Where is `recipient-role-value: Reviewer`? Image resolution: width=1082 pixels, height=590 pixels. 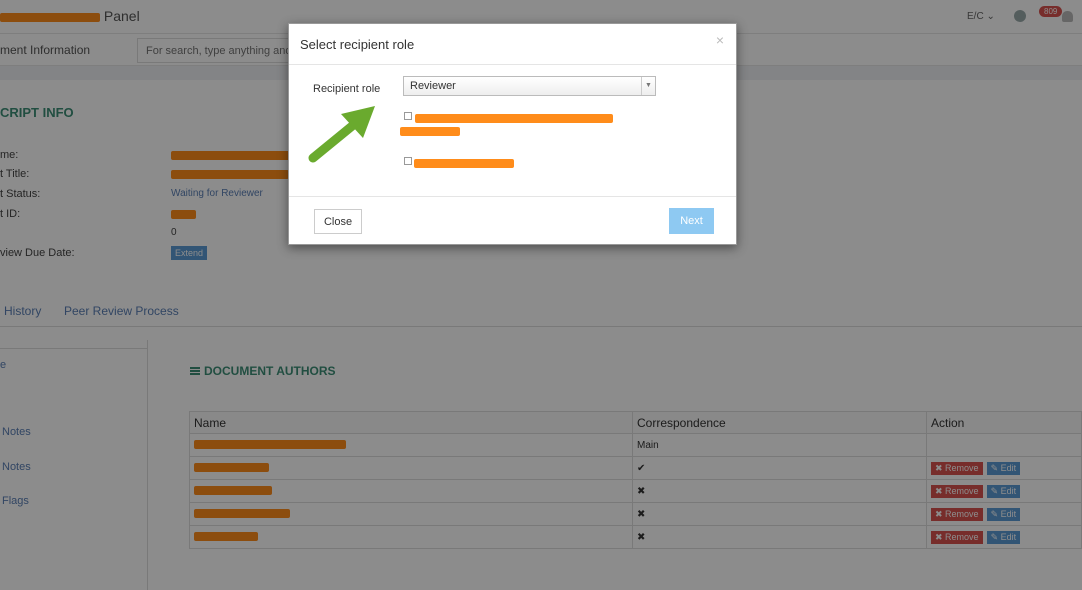
recipient-role-value: Reviewer is located at coordinates (433, 86).